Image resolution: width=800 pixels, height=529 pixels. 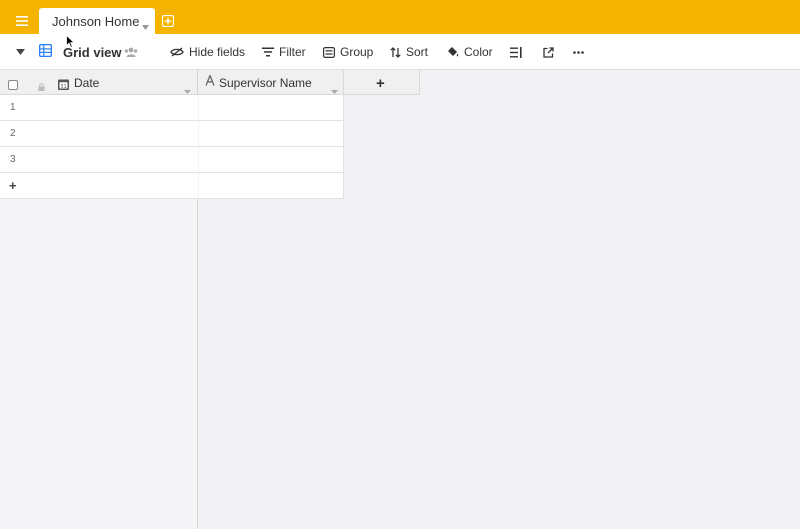 What do you see at coordinates (13, 107) in the screenshot?
I see `row-number: 1` at bounding box center [13, 107].